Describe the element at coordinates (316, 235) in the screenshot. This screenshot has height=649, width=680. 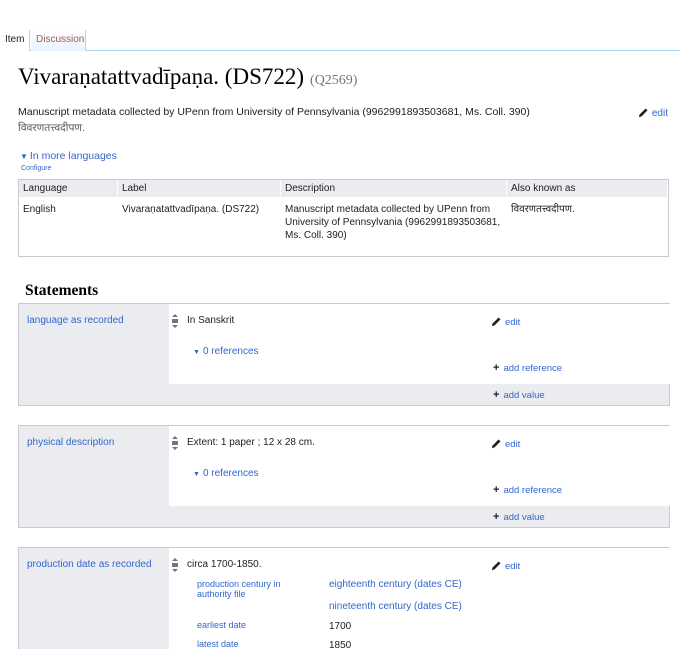
I see `description-line: Ms. Coll. 390)` at that location.